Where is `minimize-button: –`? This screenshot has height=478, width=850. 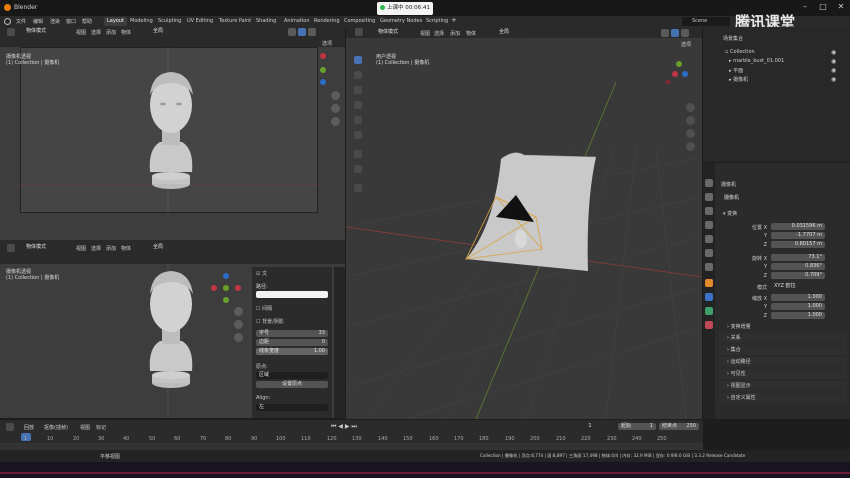
minimize-button: – is located at coordinates (805, 8).